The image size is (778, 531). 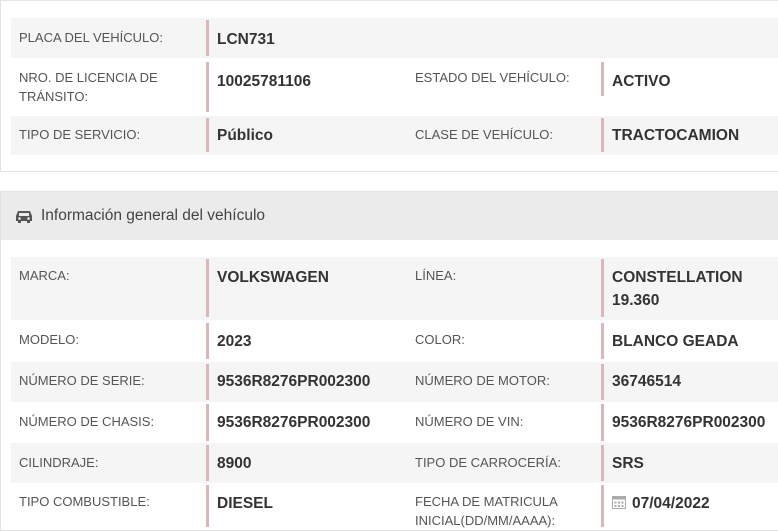 I want to click on model-value: 2023, so click(x=301, y=341).